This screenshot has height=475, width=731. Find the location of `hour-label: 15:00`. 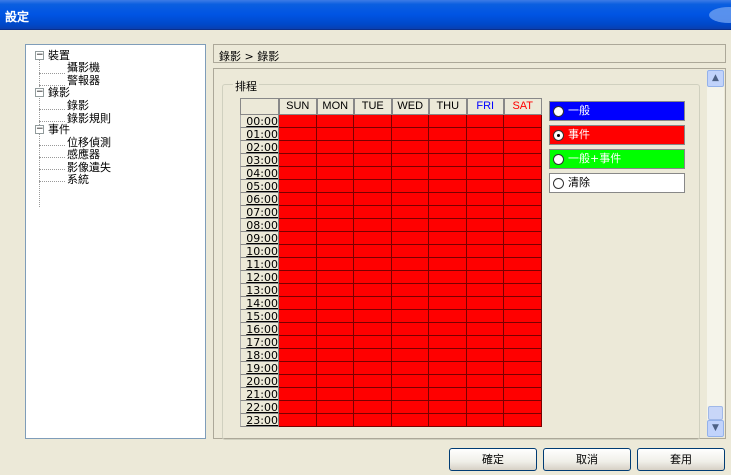

hour-label: 15:00 is located at coordinates (259, 316).